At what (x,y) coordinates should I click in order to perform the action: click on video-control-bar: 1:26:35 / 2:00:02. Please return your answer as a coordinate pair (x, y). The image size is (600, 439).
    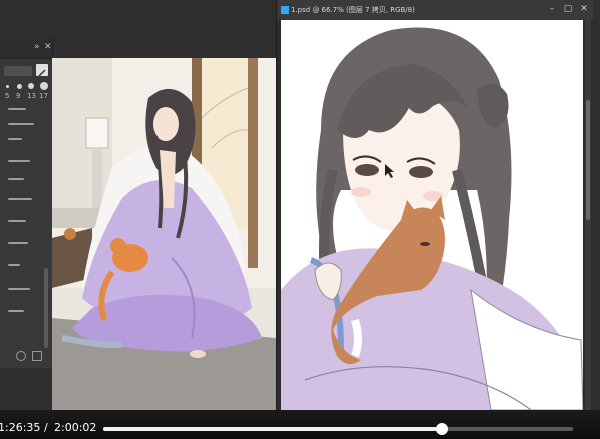
    Looking at the image, I should click on (300, 424).